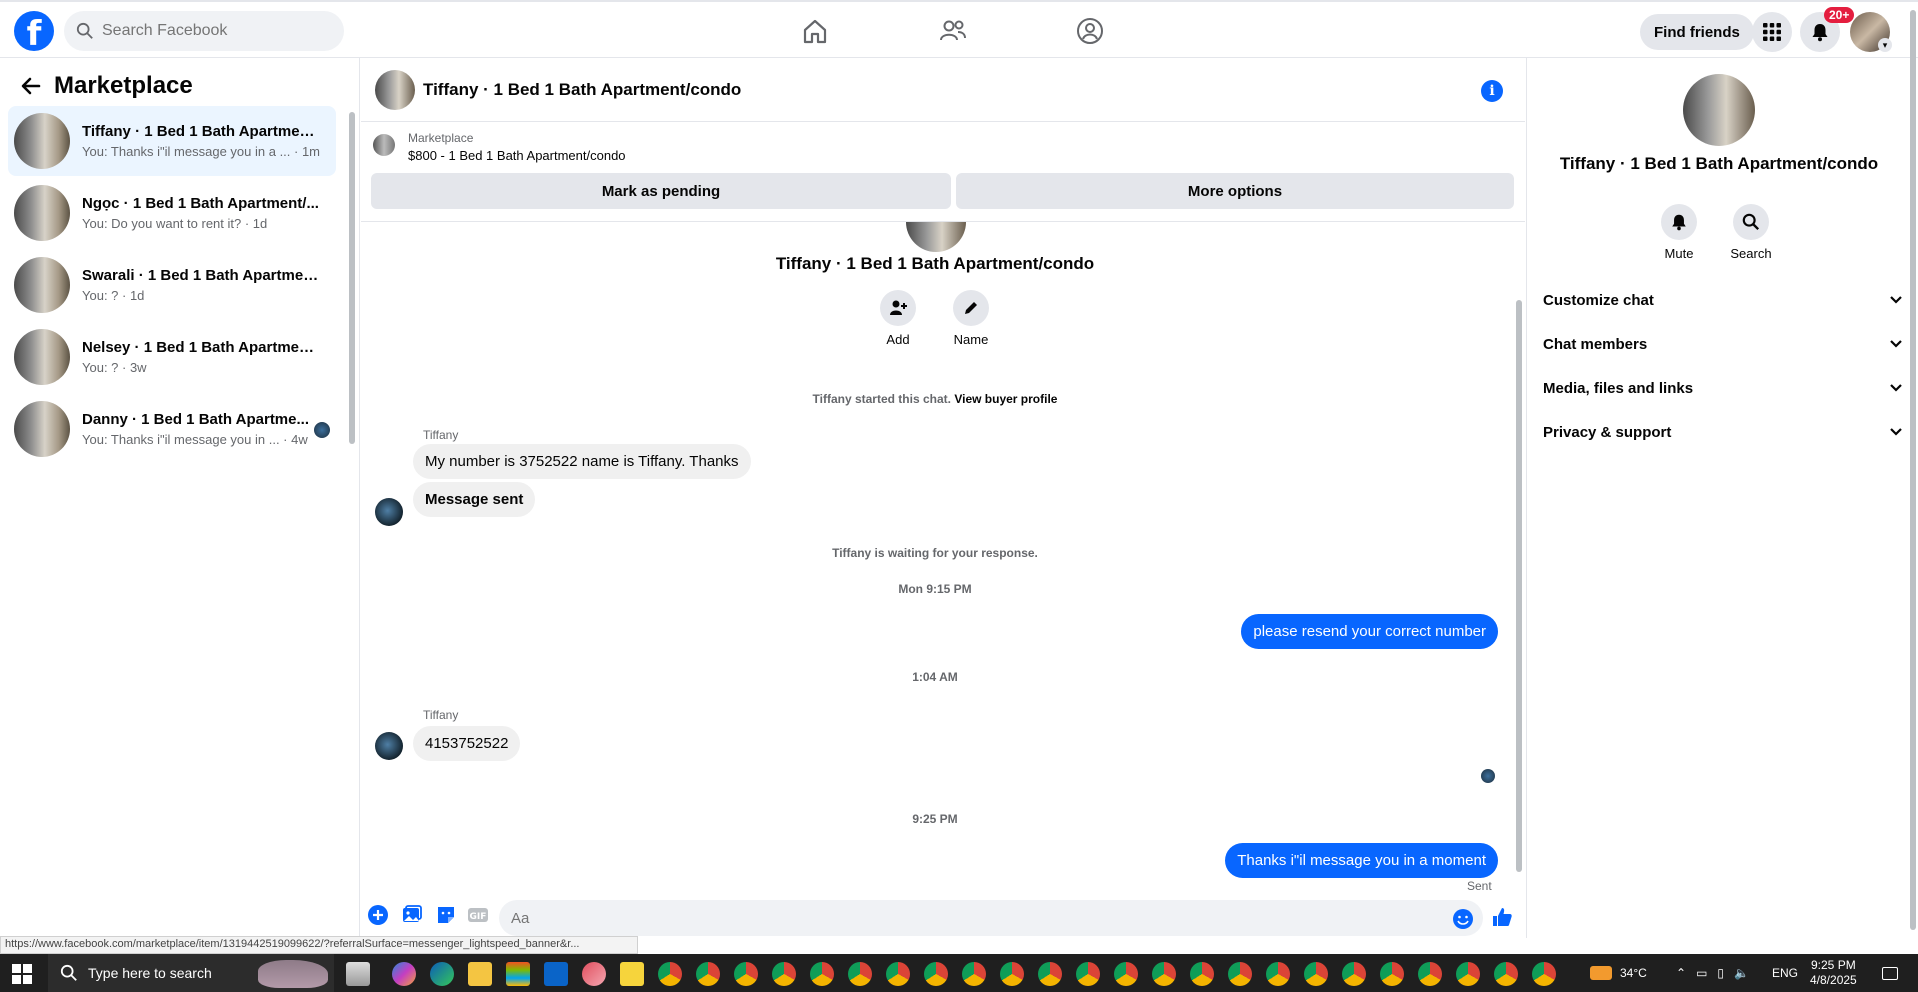 Image resolution: width=1918 pixels, height=992 pixels. What do you see at coordinates (1723, 300) in the screenshot?
I see `customize-chat-row: Customize chat` at bounding box center [1723, 300].